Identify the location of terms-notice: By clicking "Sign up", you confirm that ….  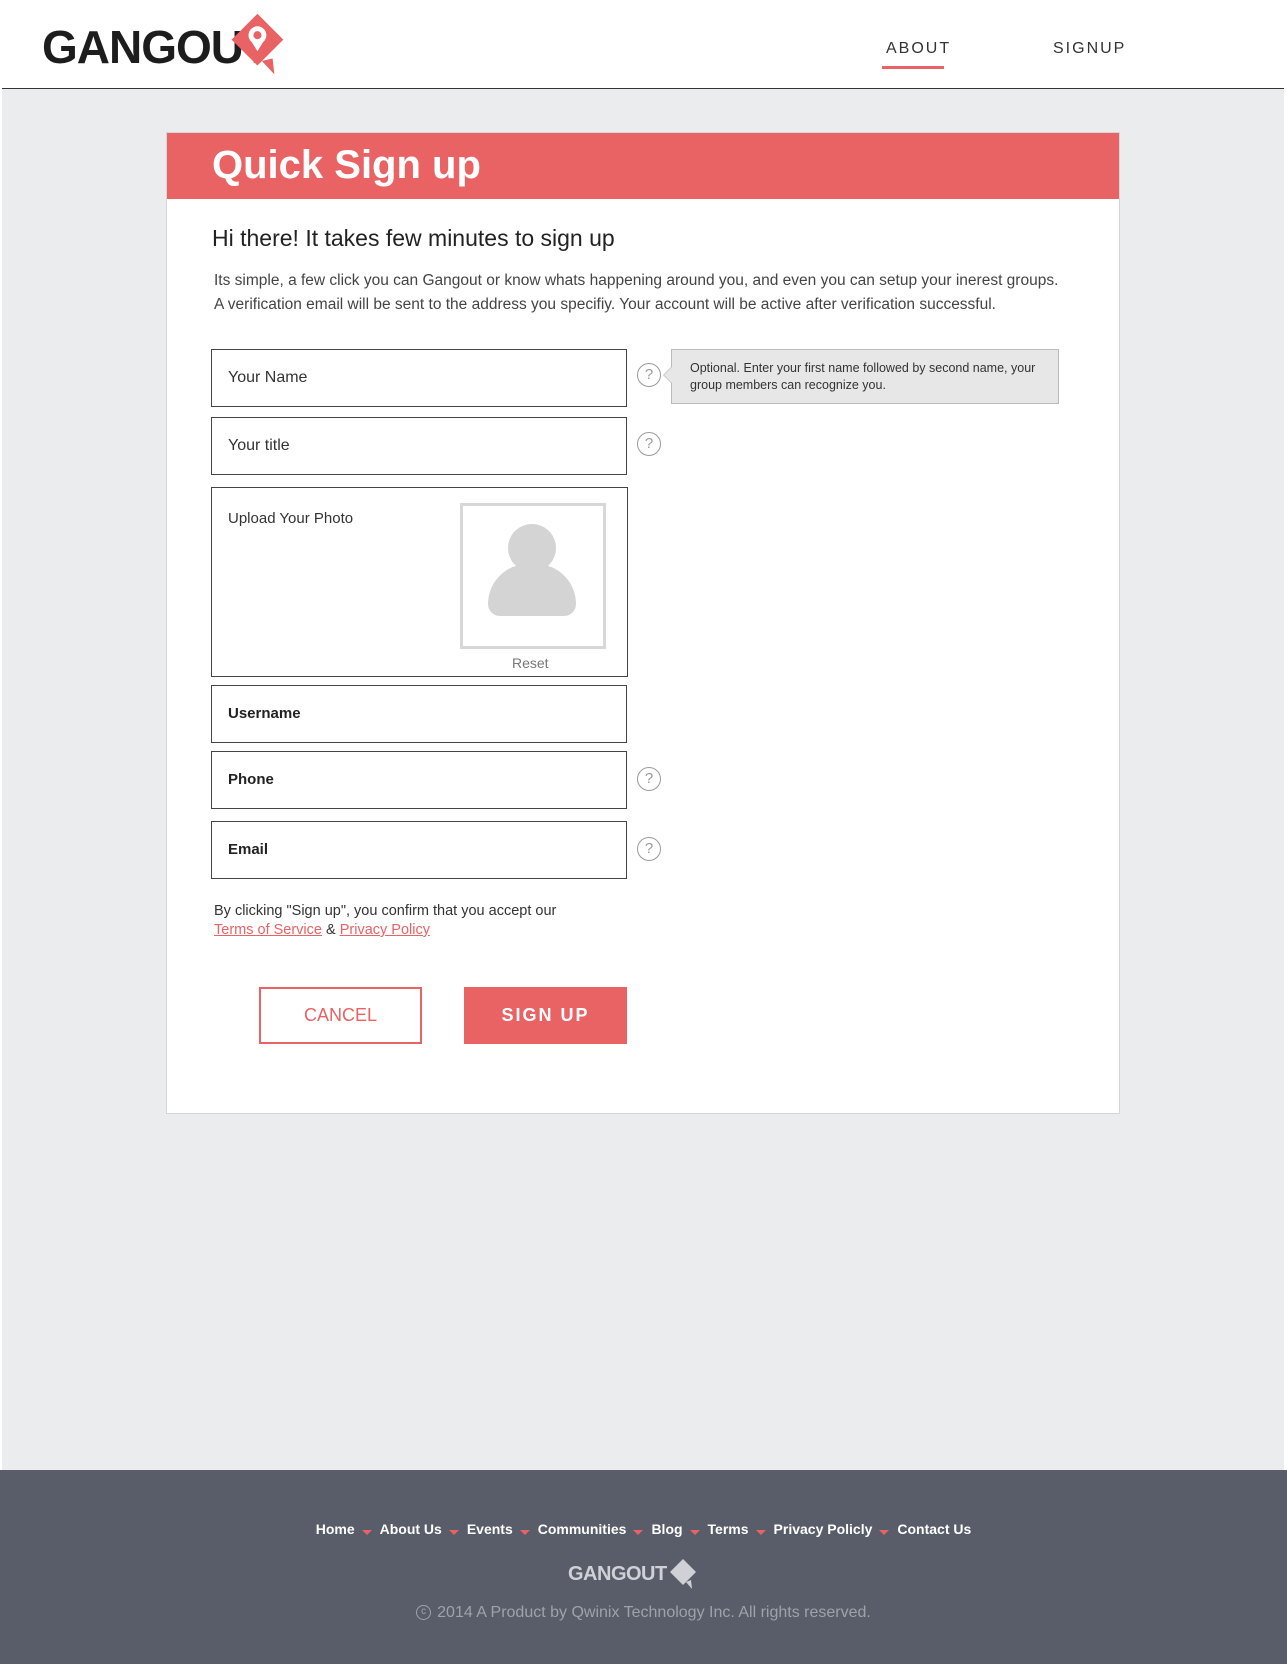
(385, 921).